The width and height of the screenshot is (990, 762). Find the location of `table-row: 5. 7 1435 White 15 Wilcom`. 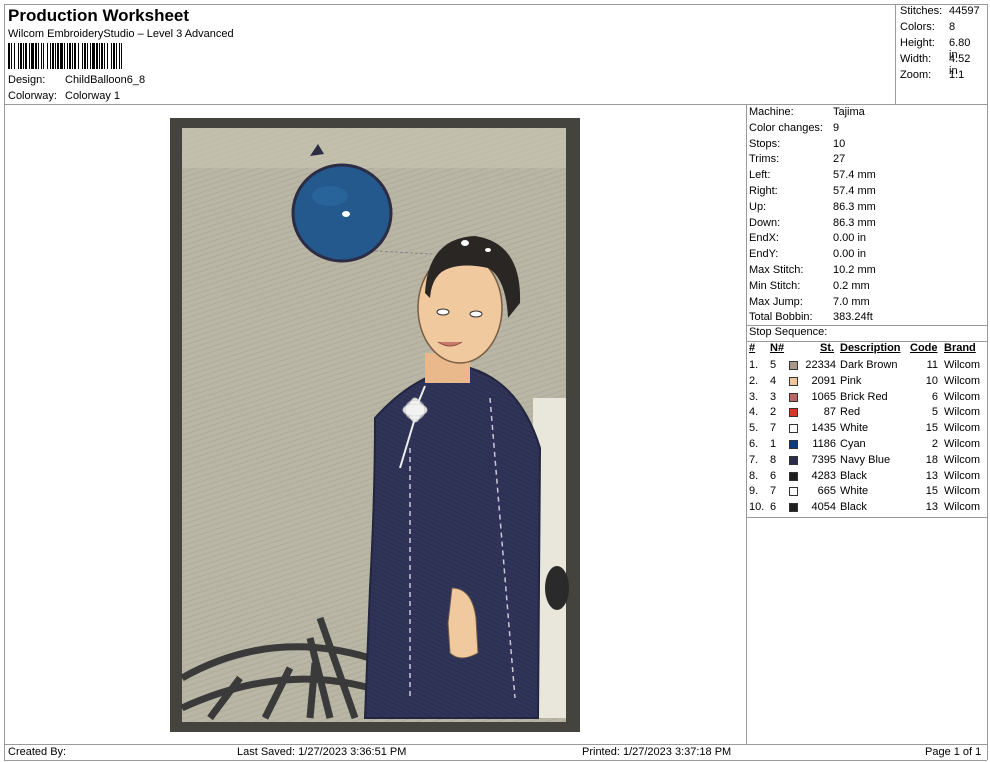

table-row: 5. 7 1435 White 15 Wilcom is located at coordinates (866, 430).